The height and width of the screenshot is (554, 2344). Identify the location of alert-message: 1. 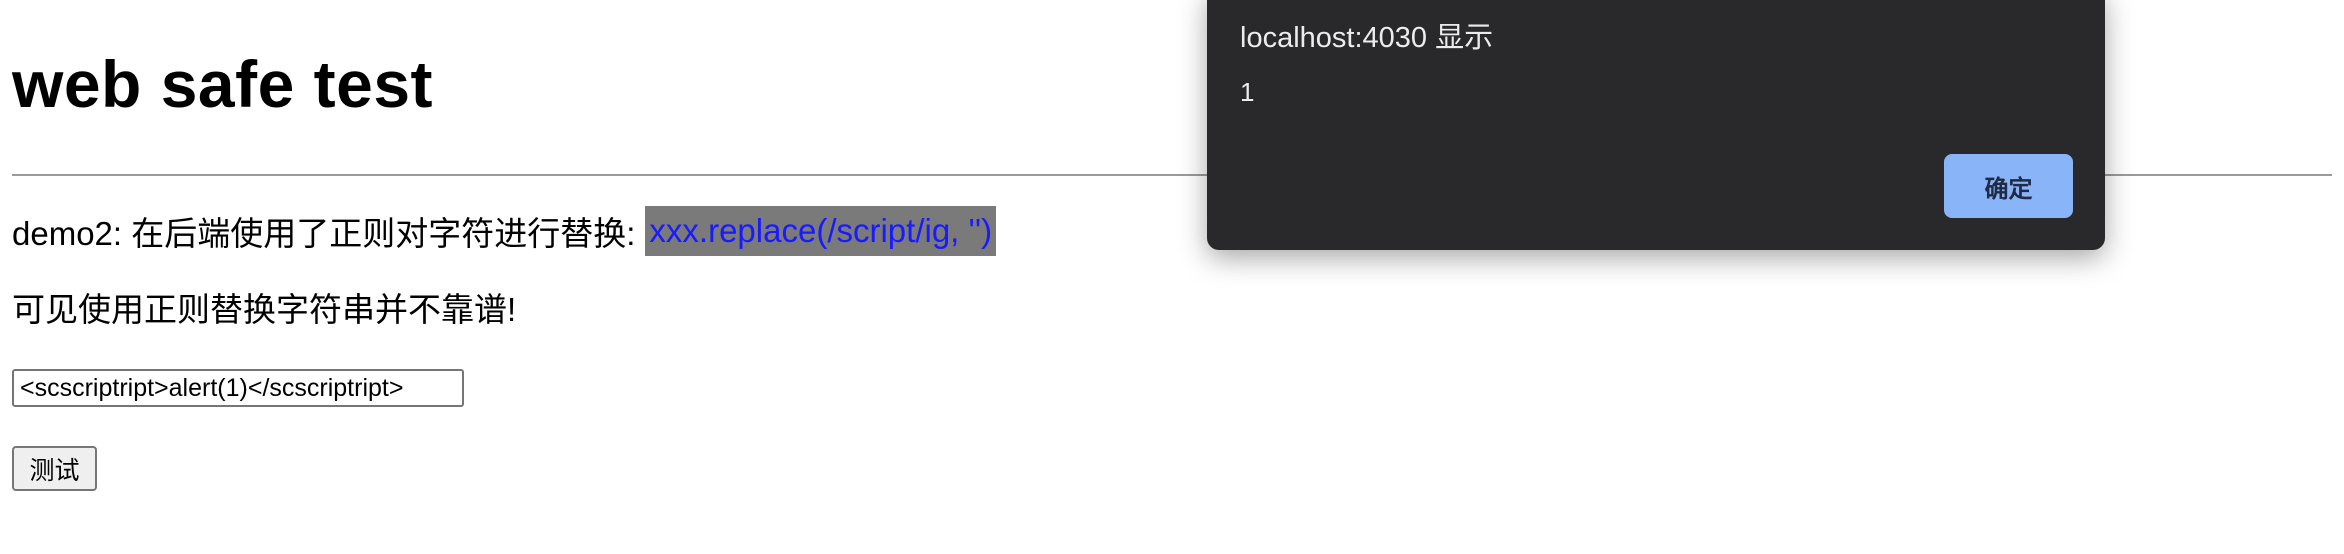
(1247, 92).